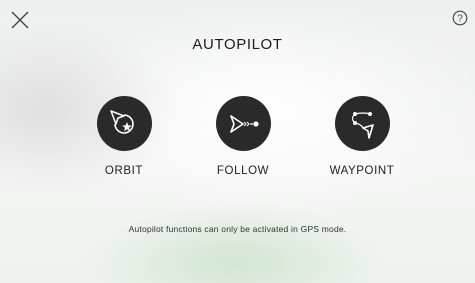  I want to click on help-button: ?, so click(460, 18).